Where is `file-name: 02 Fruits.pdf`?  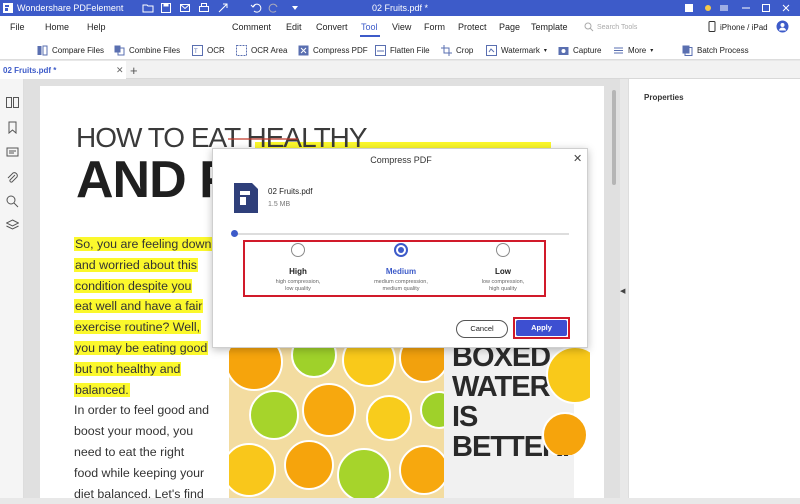 file-name: 02 Fruits.pdf is located at coordinates (290, 191).